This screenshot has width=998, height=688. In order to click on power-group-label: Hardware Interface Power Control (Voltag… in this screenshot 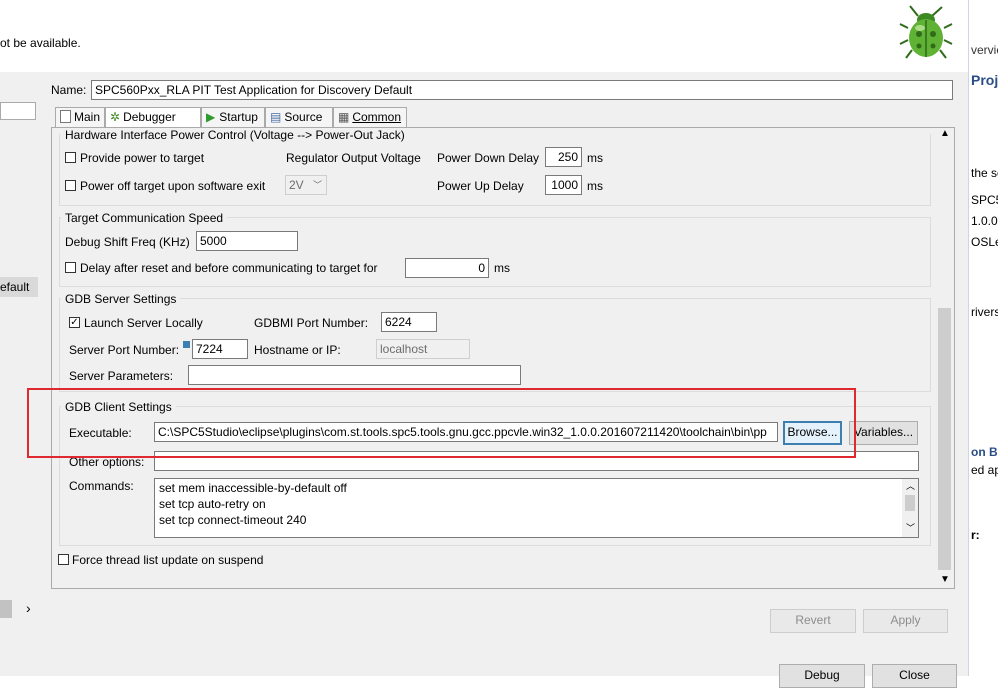, I will do `click(235, 135)`.